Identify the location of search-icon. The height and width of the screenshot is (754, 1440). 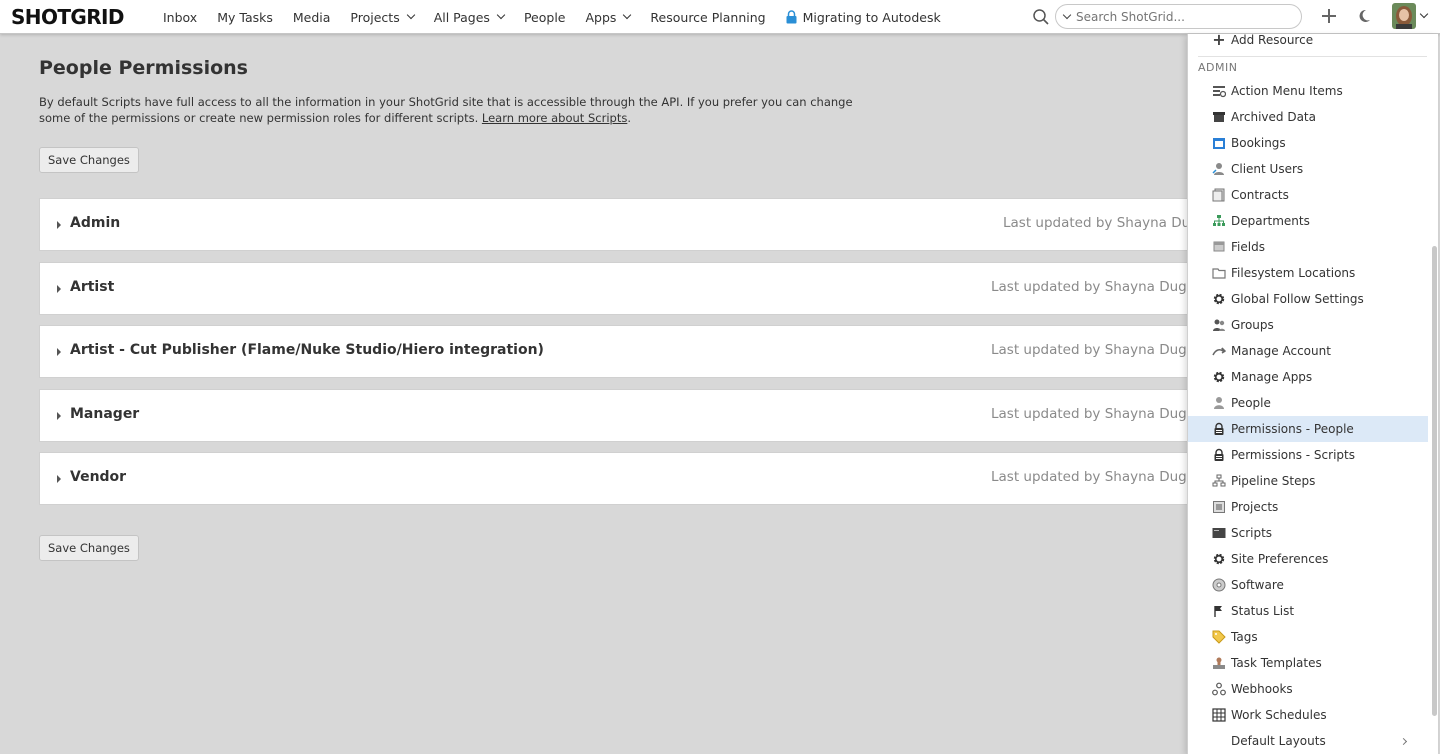
(1041, 17).